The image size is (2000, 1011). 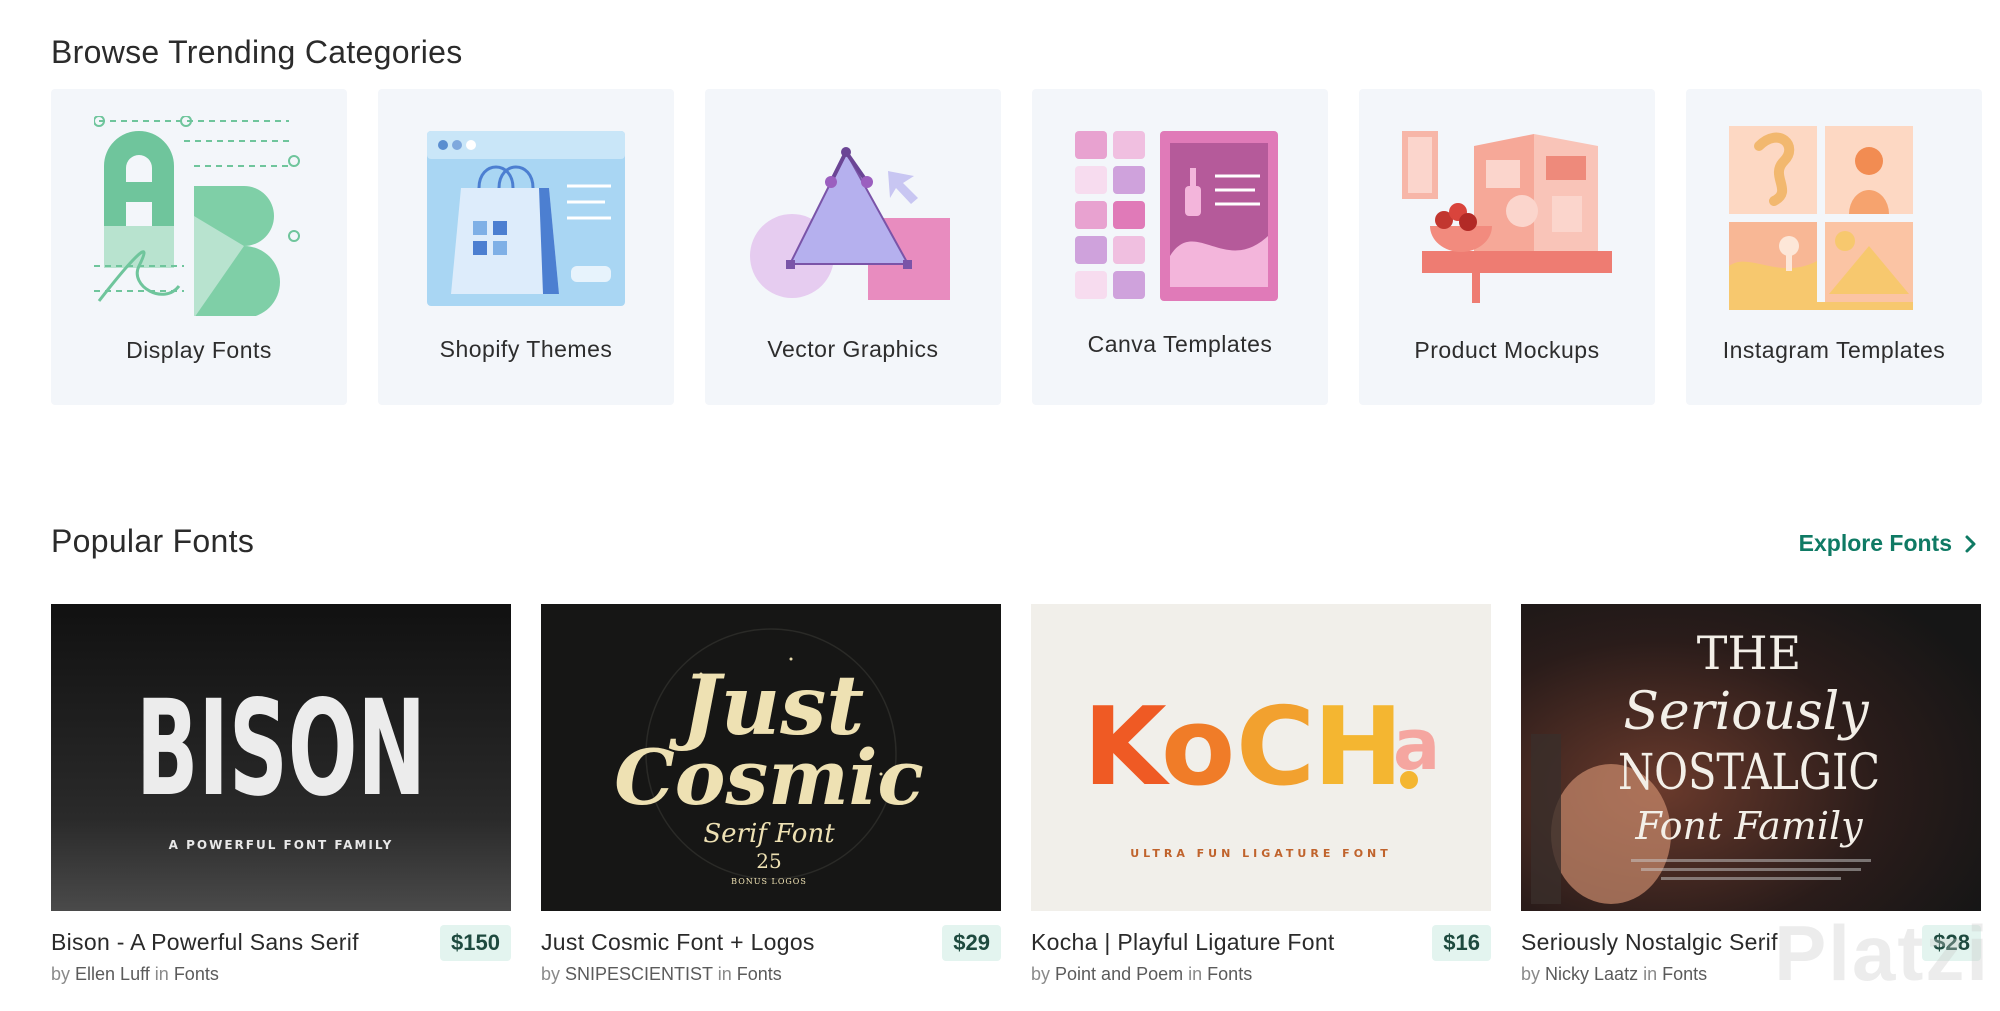 What do you see at coordinates (1221, 942) in the screenshot?
I see `product-title: Kocha | Playful Ligature Font` at bounding box center [1221, 942].